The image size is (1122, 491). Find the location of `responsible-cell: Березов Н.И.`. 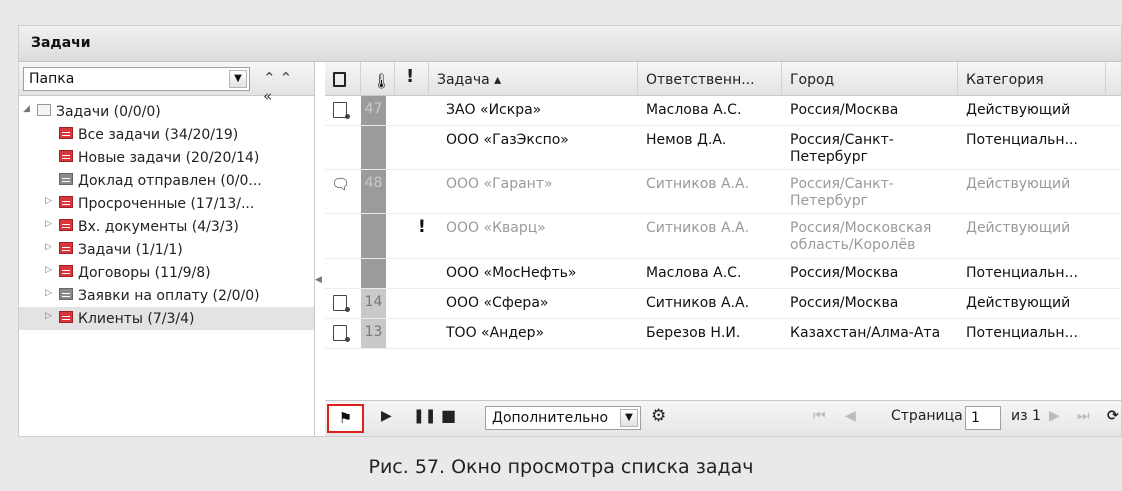

responsible-cell: Березов Н.И. is located at coordinates (693, 333).